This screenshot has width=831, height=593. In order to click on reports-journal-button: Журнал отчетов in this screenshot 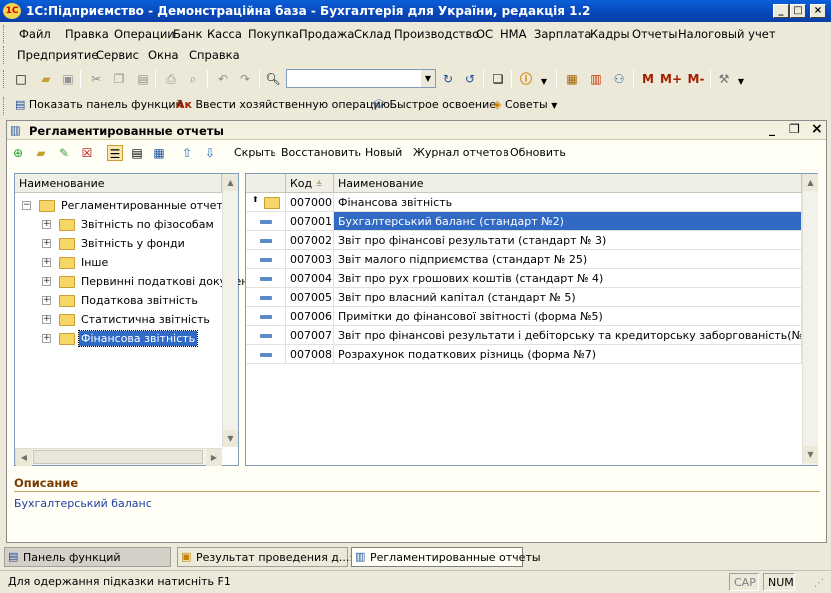, I will do `click(461, 152)`.